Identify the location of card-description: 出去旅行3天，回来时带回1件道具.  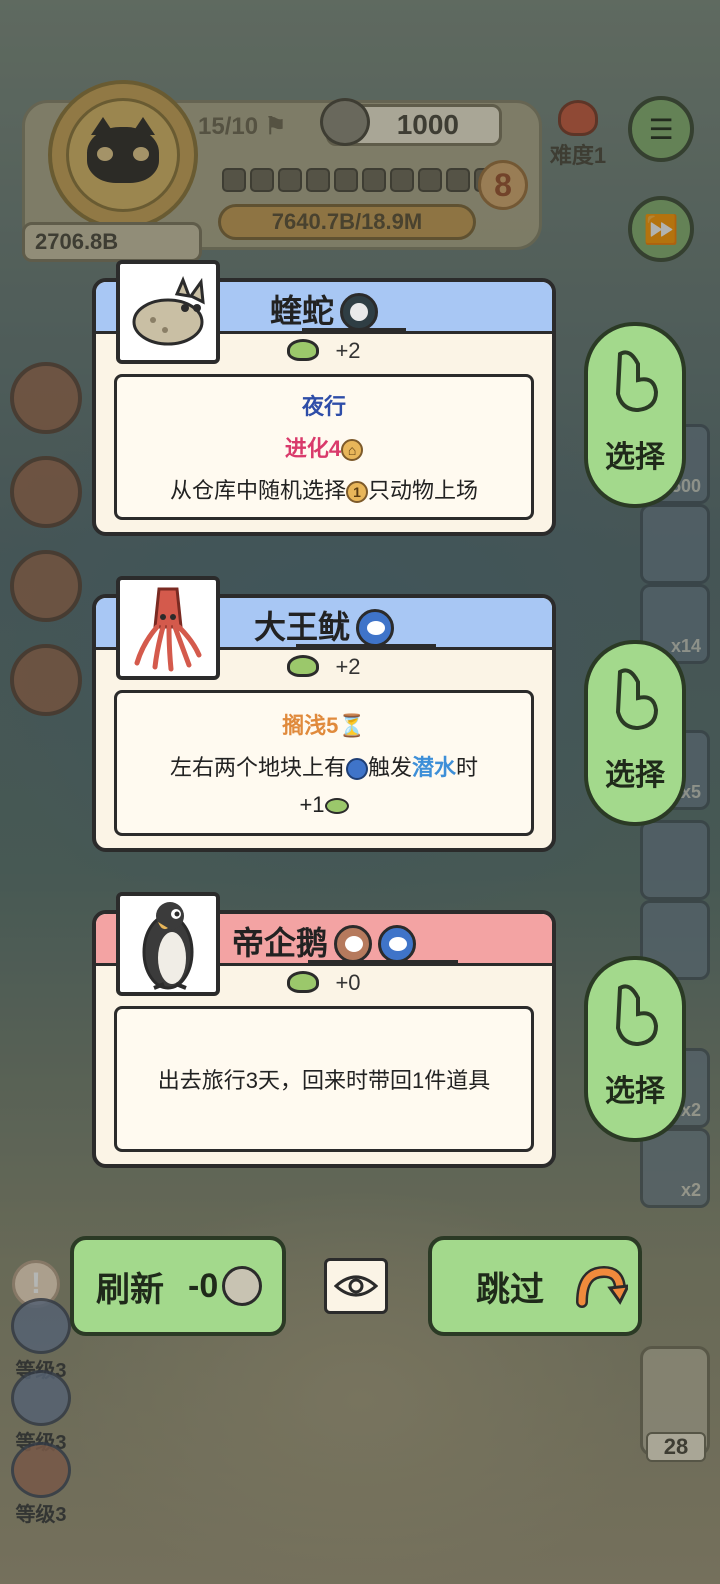
(324, 1079).